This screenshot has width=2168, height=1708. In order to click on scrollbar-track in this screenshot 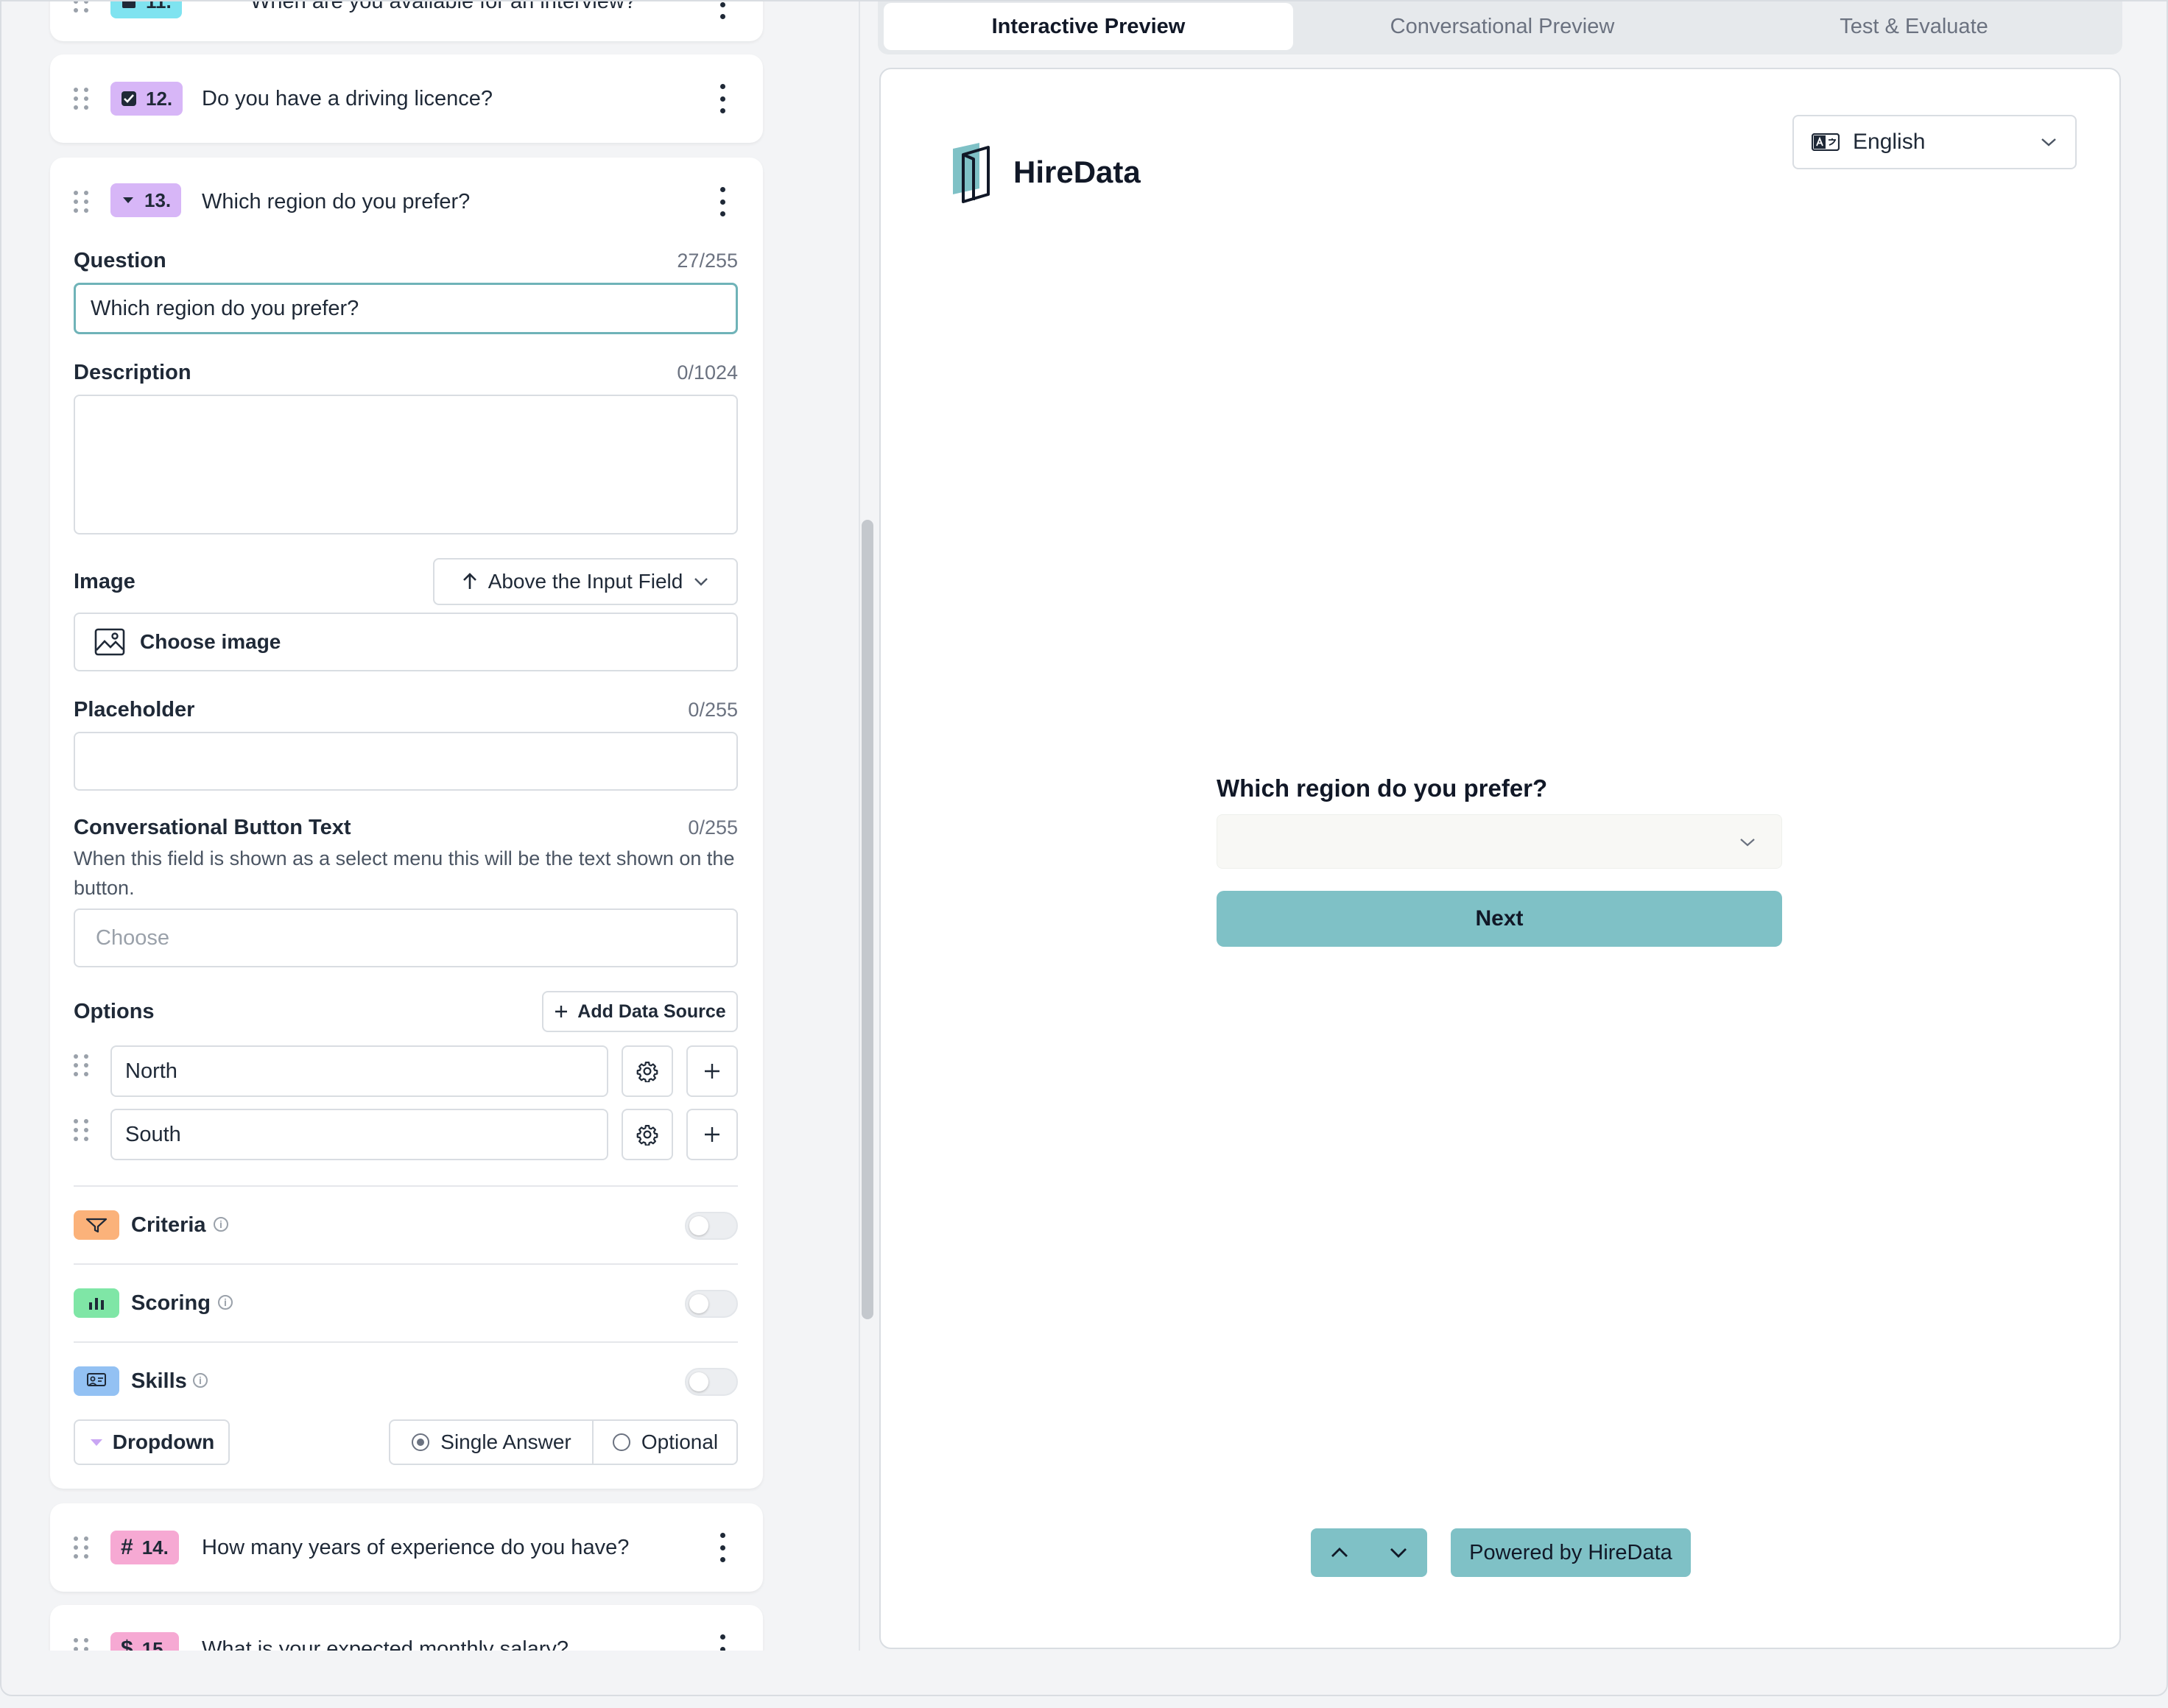, I will do `click(859, 826)`.